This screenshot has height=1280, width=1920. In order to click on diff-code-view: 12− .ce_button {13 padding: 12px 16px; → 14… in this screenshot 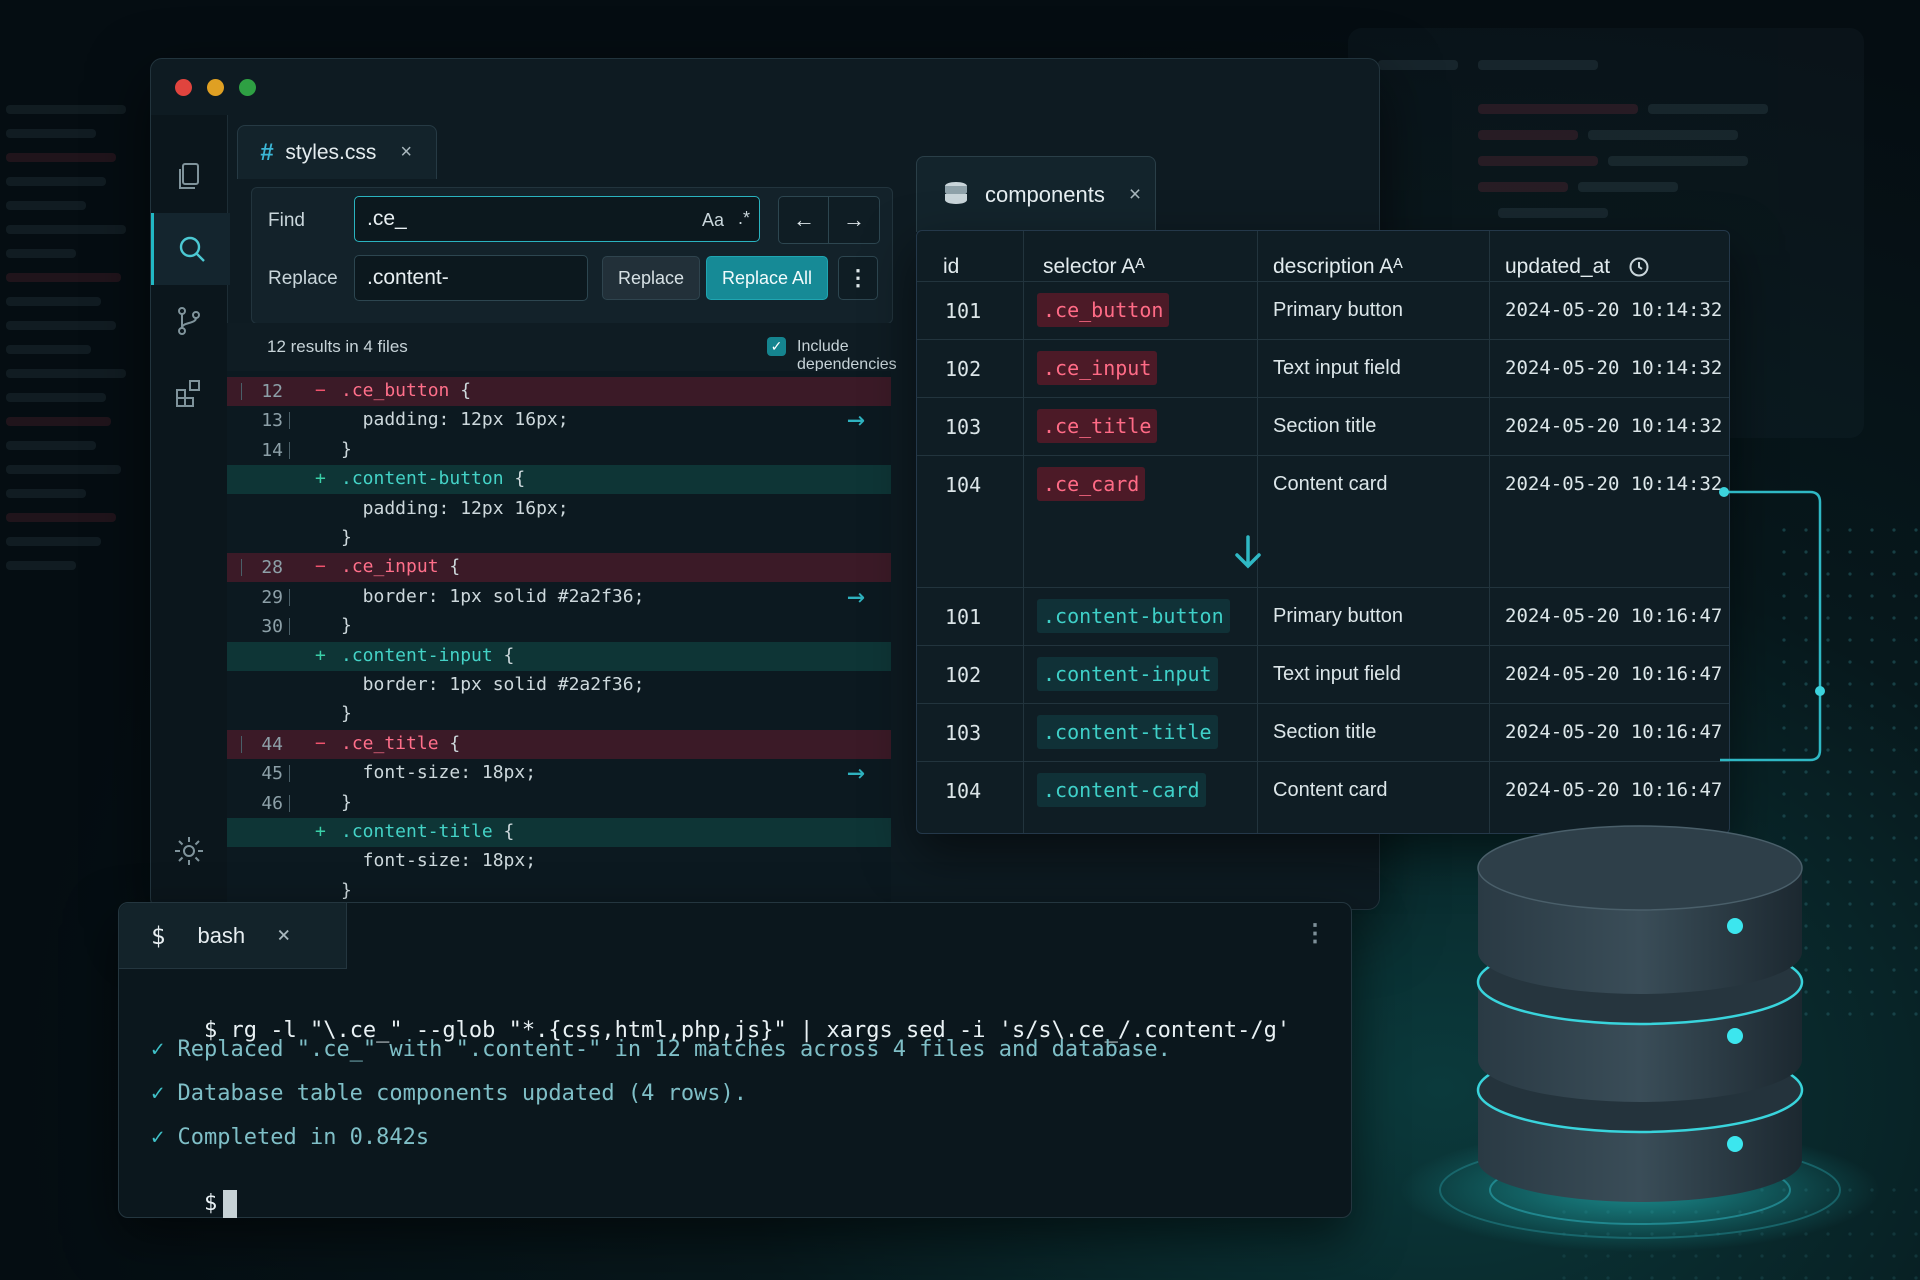, I will do `click(559, 637)`.